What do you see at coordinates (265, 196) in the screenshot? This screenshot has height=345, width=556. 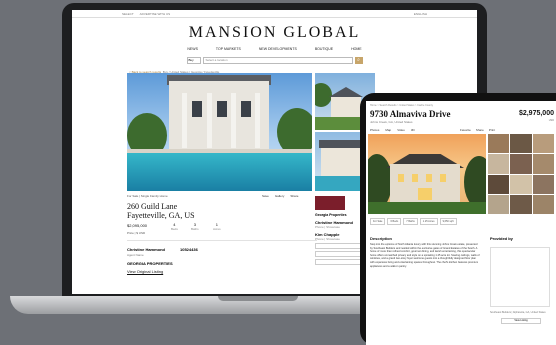 I see `save-button: Save` at bounding box center [265, 196].